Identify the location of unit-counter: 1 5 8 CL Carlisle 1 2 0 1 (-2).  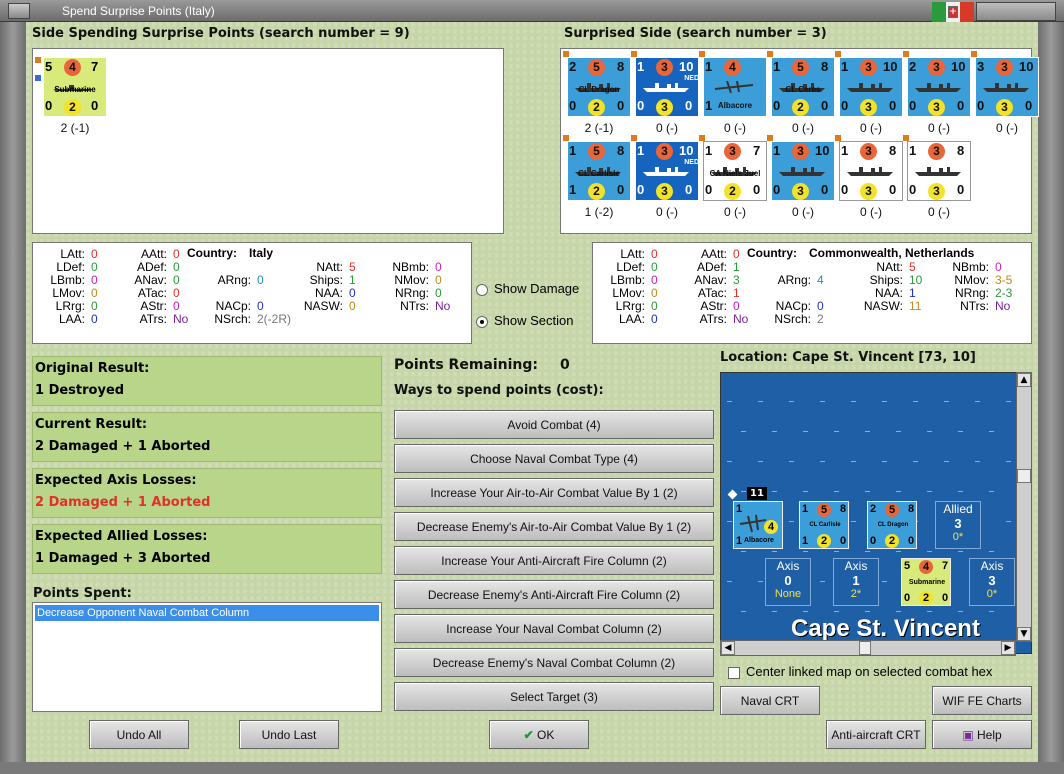
(599, 180).